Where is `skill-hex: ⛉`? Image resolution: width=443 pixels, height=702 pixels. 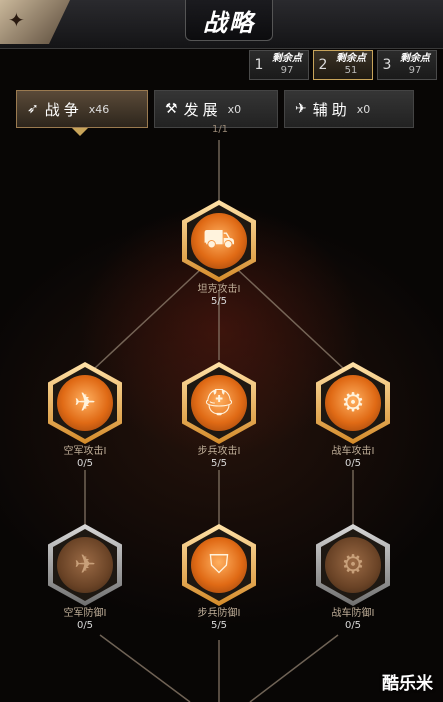
skill-hex: ⛉ is located at coordinates (219, 565).